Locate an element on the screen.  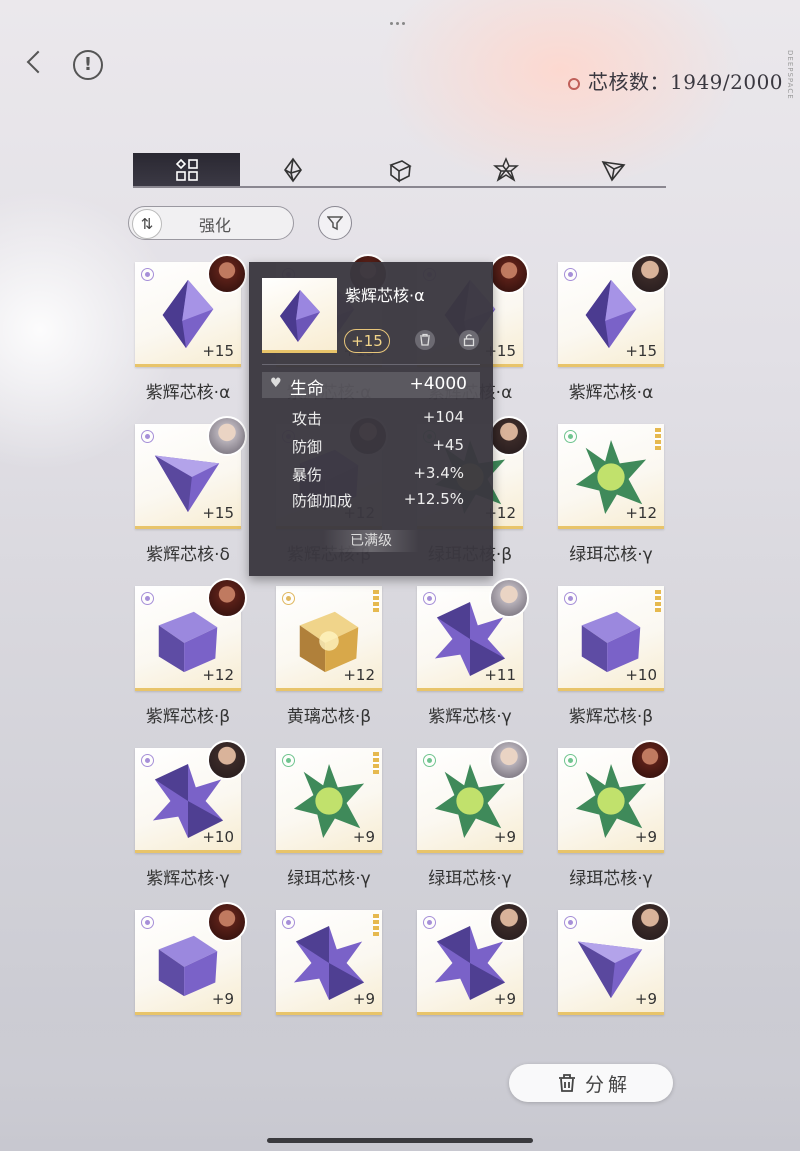
main-stat-value: +4000 is located at coordinates (438, 384).